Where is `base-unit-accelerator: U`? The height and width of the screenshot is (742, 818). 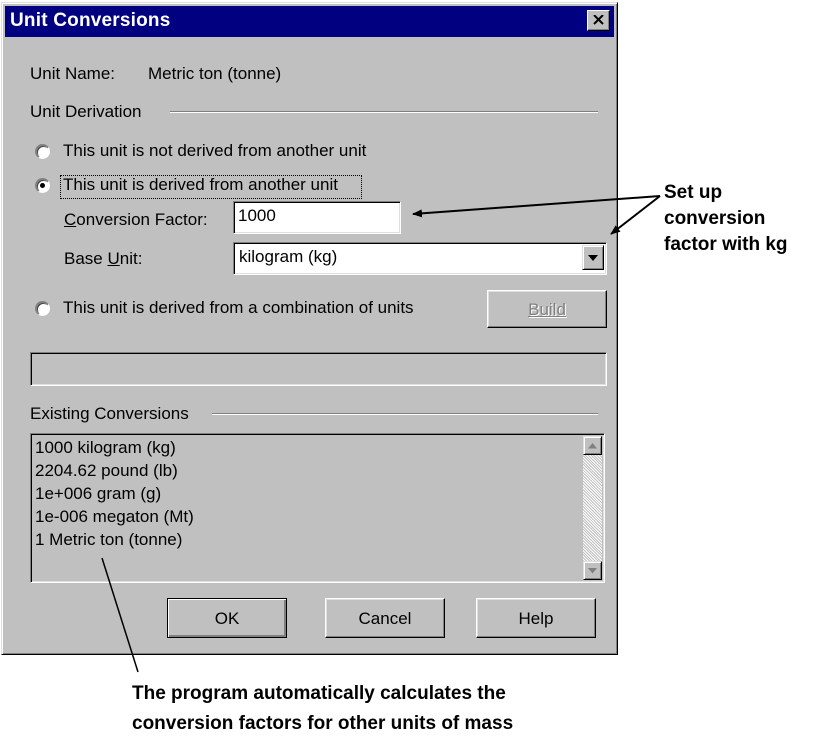 base-unit-accelerator: U is located at coordinates (113, 258).